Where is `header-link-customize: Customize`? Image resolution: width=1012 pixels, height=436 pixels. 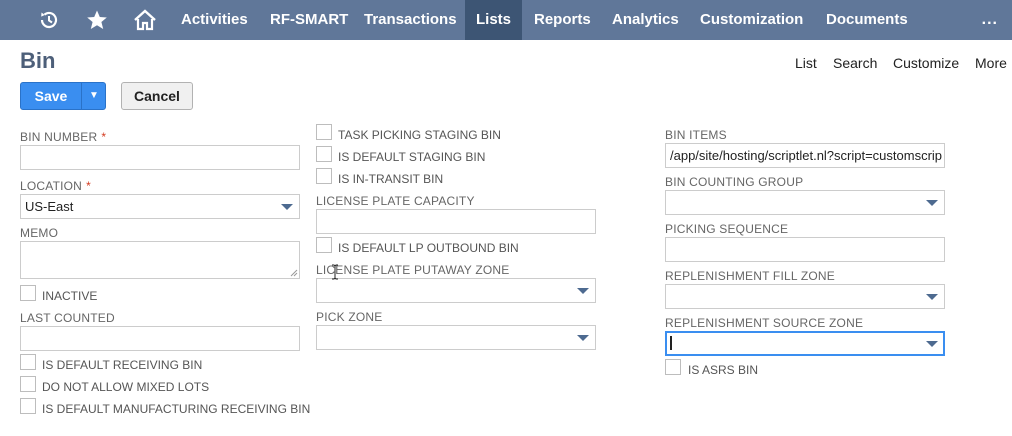 header-link-customize: Customize is located at coordinates (926, 63).